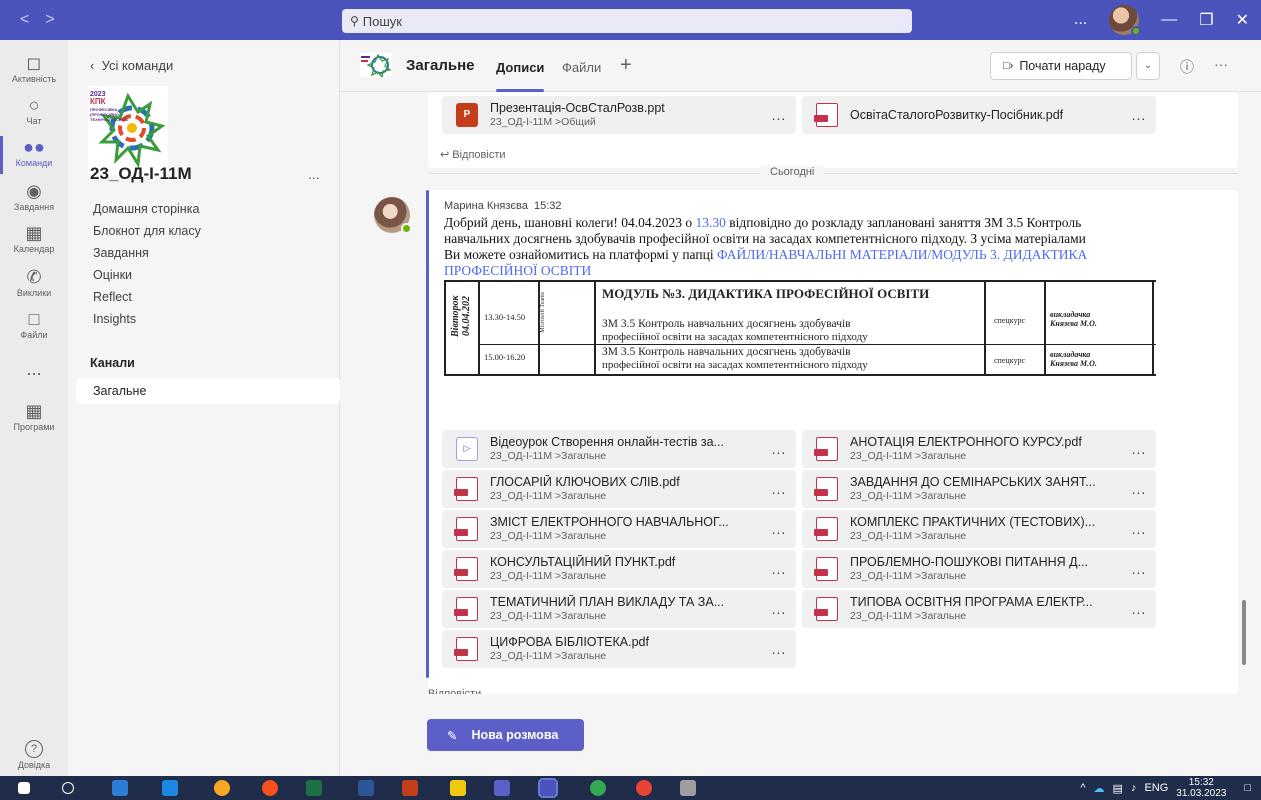 This screenshot has width=1261, height=800. Describe the element at coordinates (626, 65) in the screenshot. I see `add-tab-button: +` at that location.